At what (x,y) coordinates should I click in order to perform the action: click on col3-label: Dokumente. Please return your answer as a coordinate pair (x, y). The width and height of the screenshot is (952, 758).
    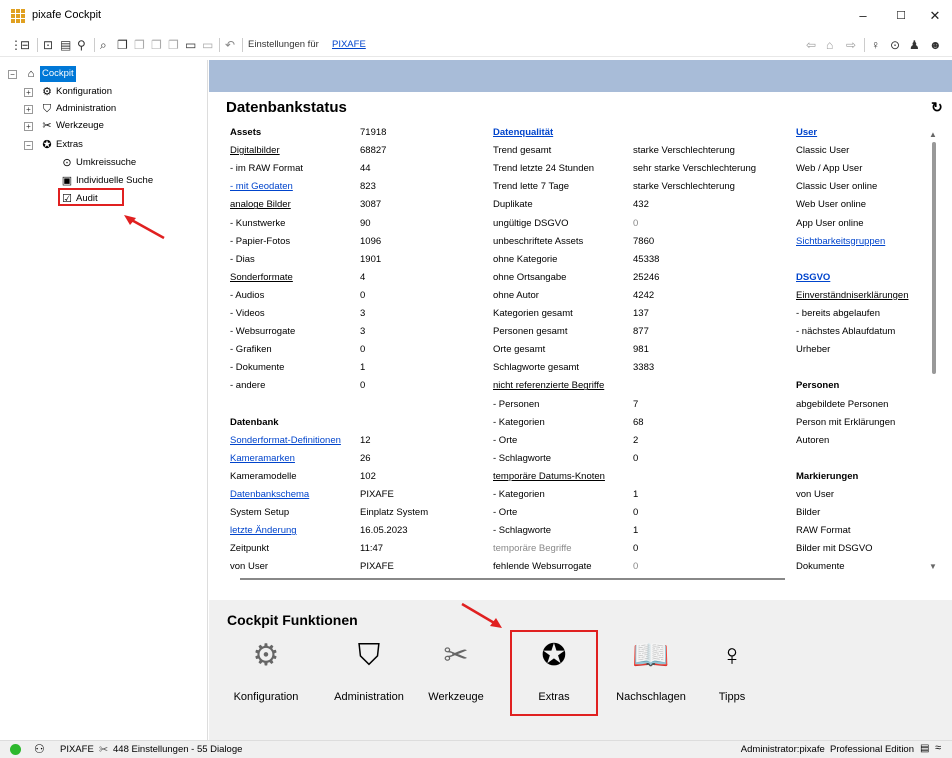
    Looking at the image, I should click on (820, 567).